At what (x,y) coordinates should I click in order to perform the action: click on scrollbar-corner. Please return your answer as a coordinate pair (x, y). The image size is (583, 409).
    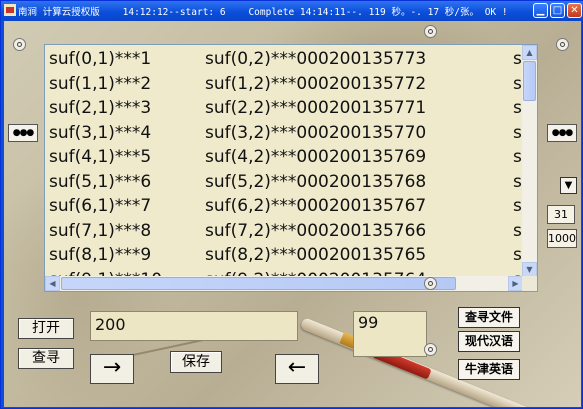
    Looking at the image, I should click on (529, 283).